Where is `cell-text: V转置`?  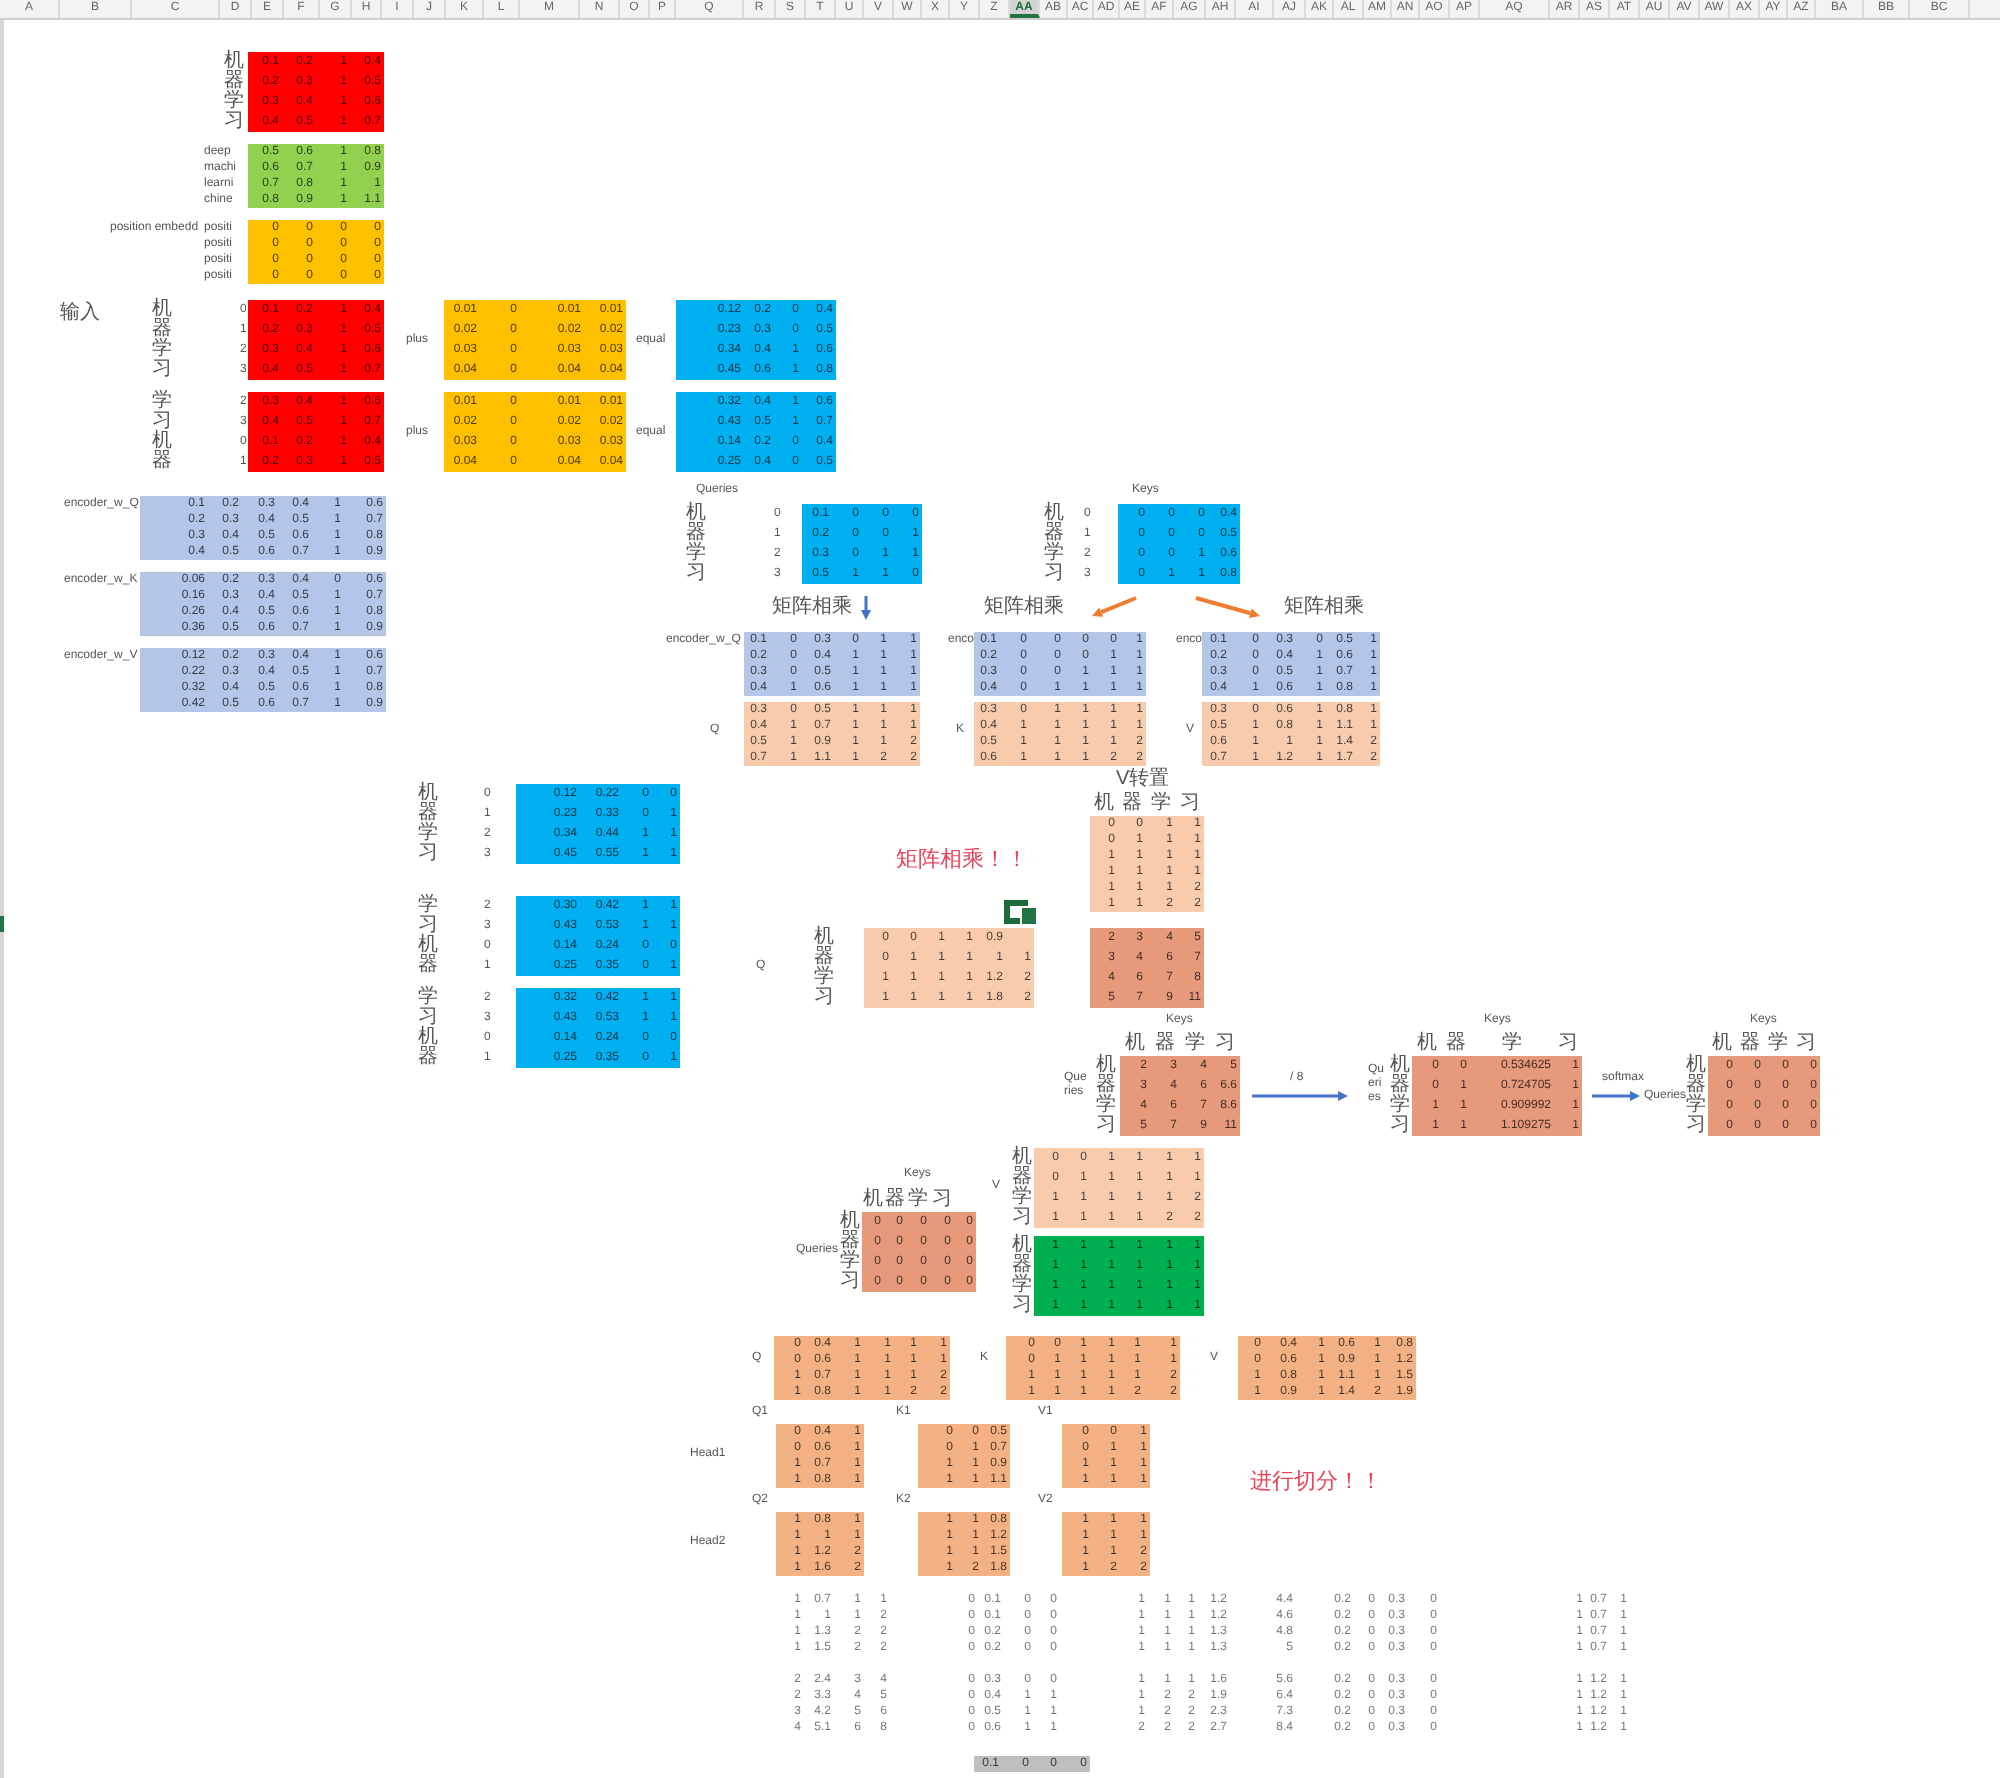
cell-text: V转置 is located at coordinates (1143, 779).